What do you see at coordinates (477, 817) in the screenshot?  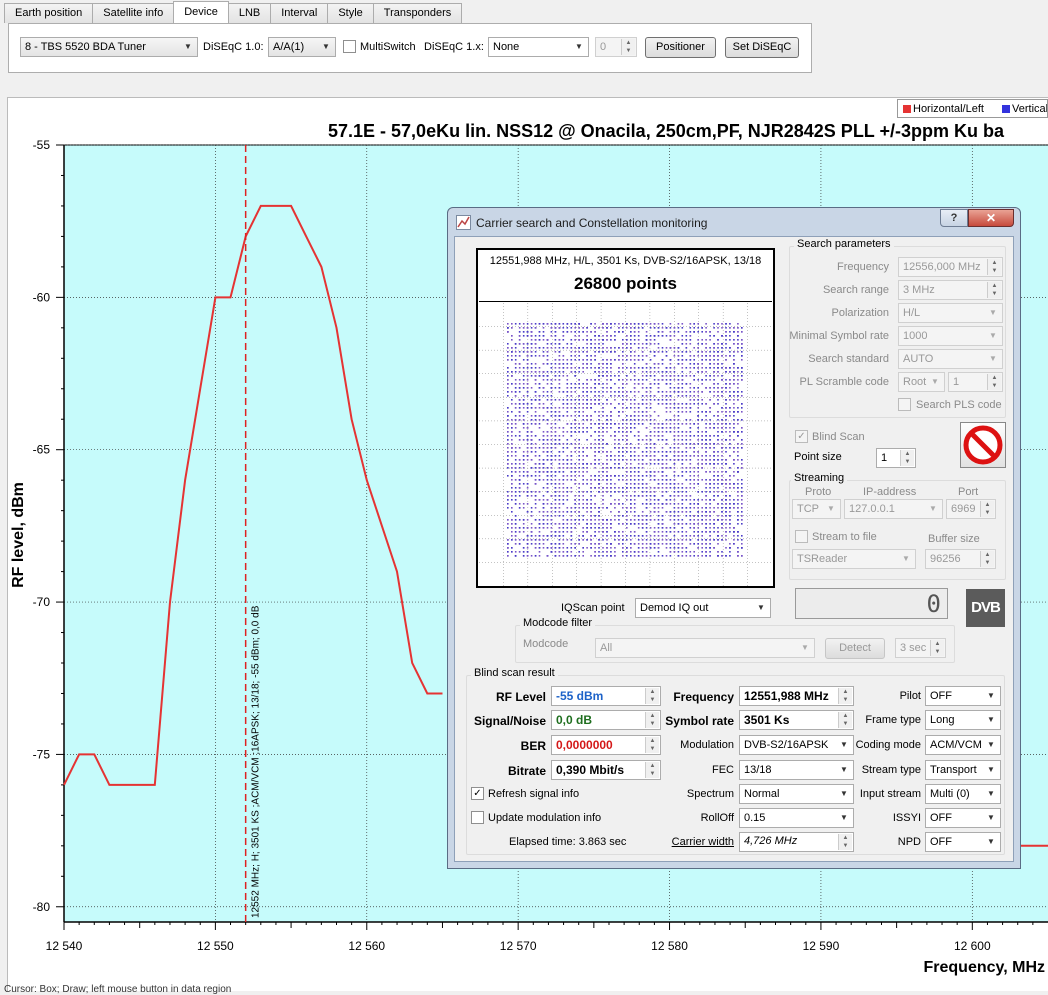 I see `update-modulation-checkbox` at bounding box center [477, 817].